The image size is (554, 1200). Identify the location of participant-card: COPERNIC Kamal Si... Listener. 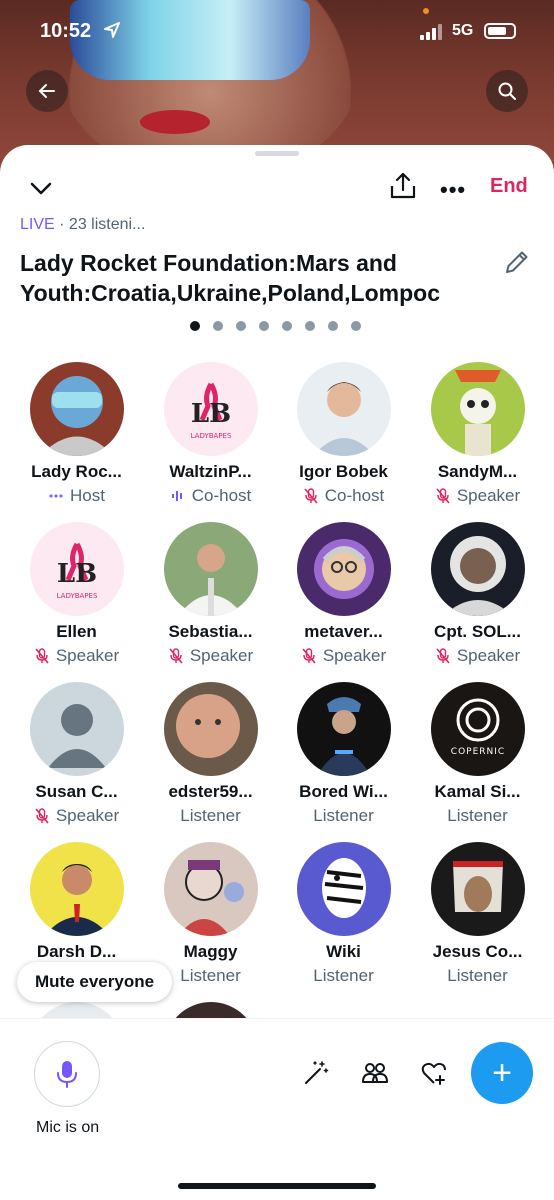
(477, 754).